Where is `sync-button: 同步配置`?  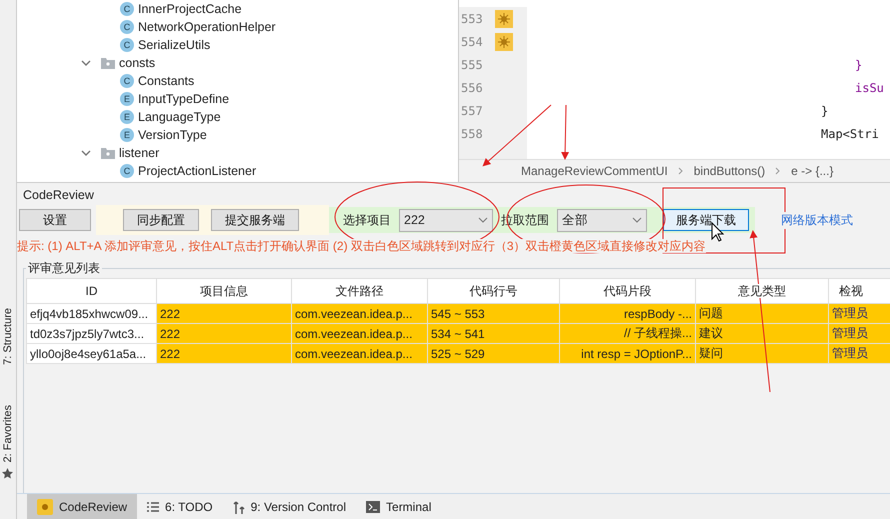
sync-button: 同步配置 is located at coordinates (161, 220).